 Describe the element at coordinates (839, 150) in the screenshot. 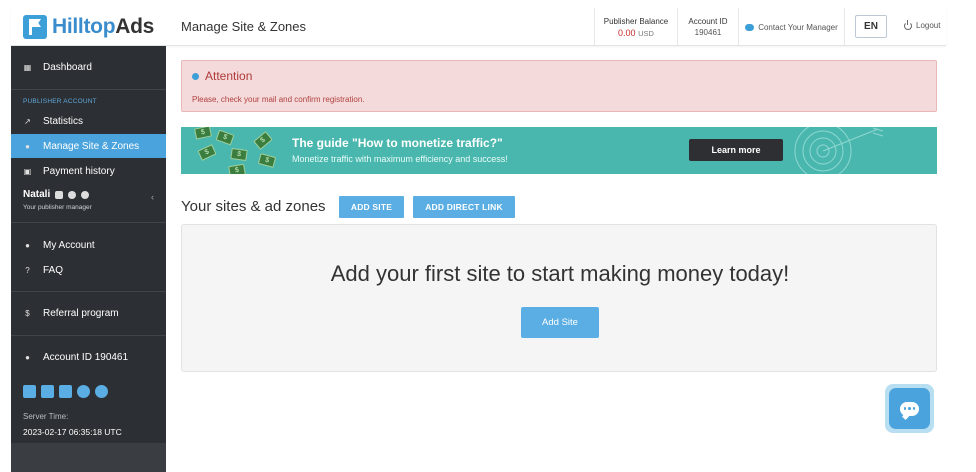

I see `target-icon` at that location.